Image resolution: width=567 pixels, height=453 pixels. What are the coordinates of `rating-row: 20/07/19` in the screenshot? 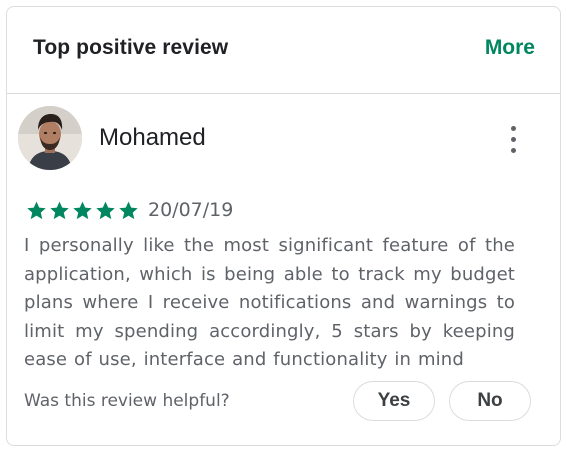 It's located at (129, 210).